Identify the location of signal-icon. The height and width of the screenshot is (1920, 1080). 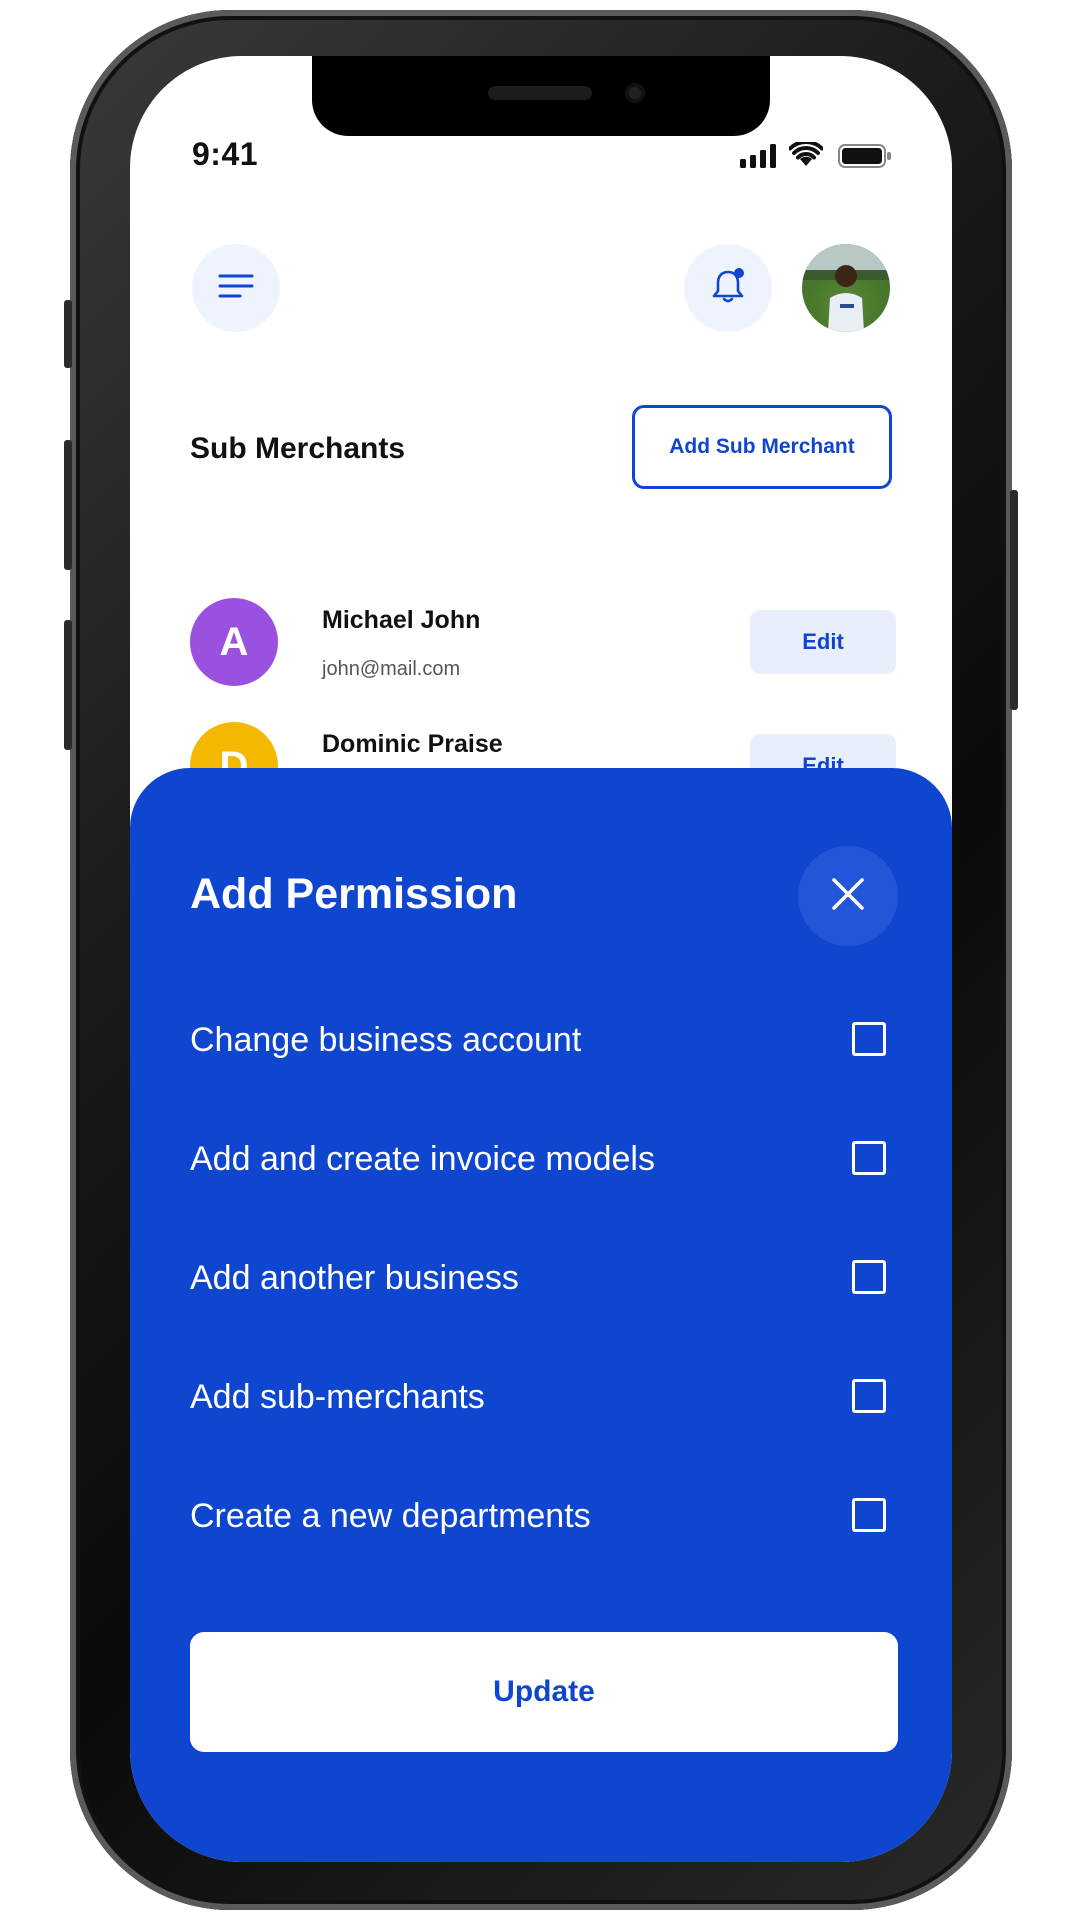
(760, 158).